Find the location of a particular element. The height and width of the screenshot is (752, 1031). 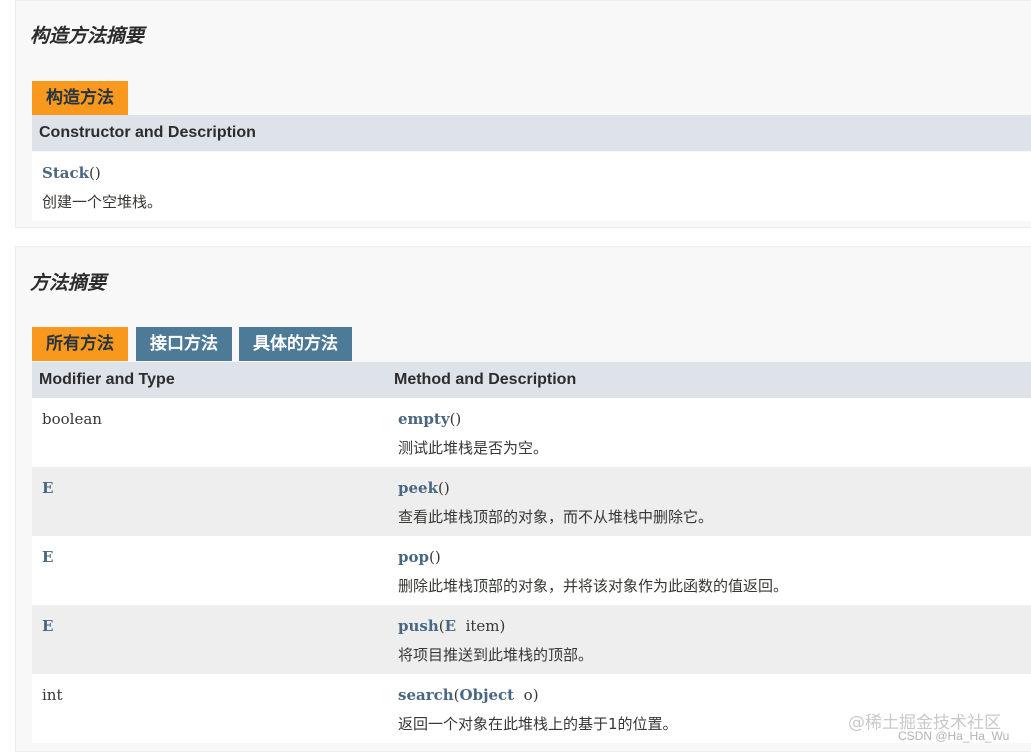

method-signature: push(E item) is located at coordinates (451, 626).